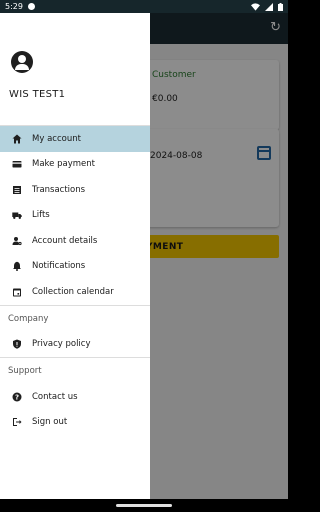 Image resolution: width=320 pixels, height=512 pixels. Describe the element at coordinates (59, 189) in the screenshot. I see `nav-item-label: Transactions` at that location.